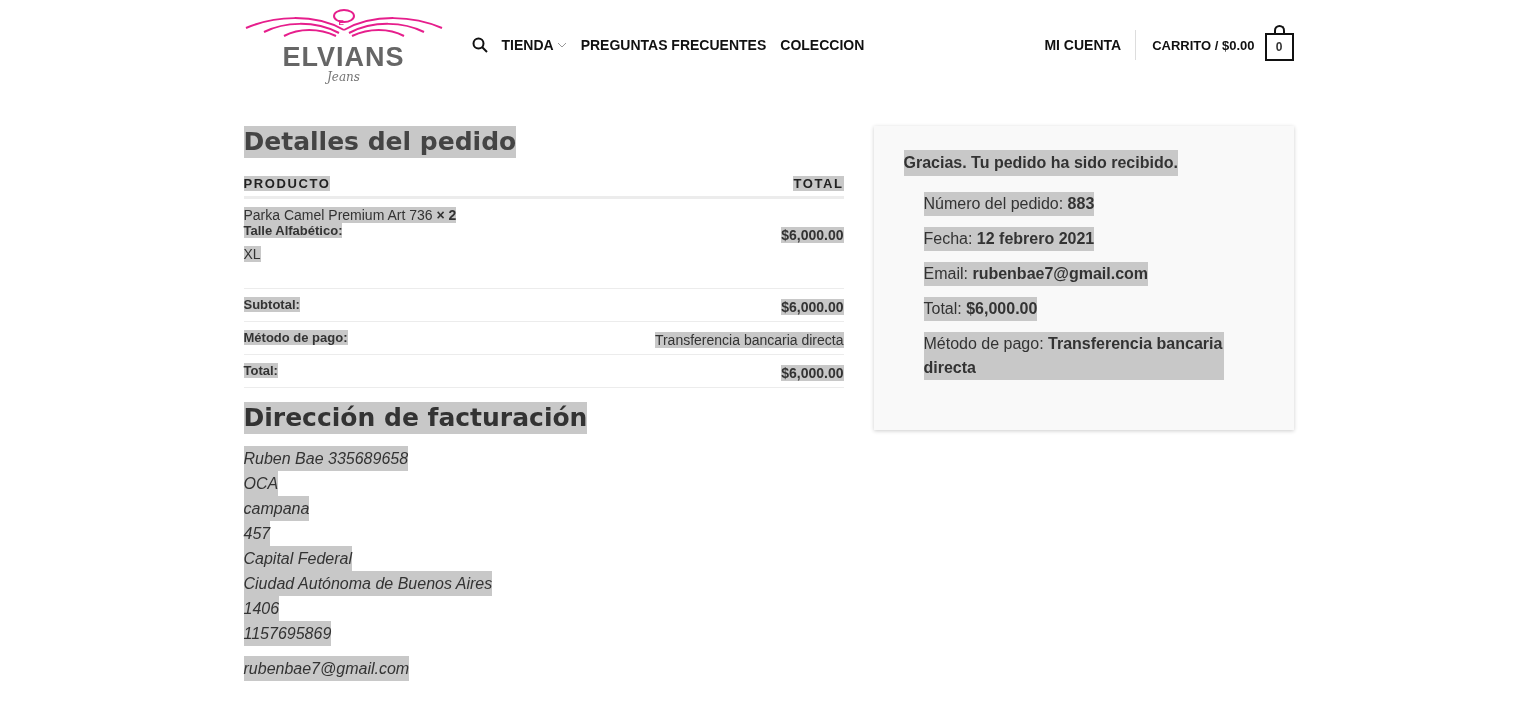 This screenshot has height=715, width=1537. What do you see at coordinates (980, 309) in the screenshot?
I see `order-info: Total: $6,000.00` at bounding box center [980, 309].